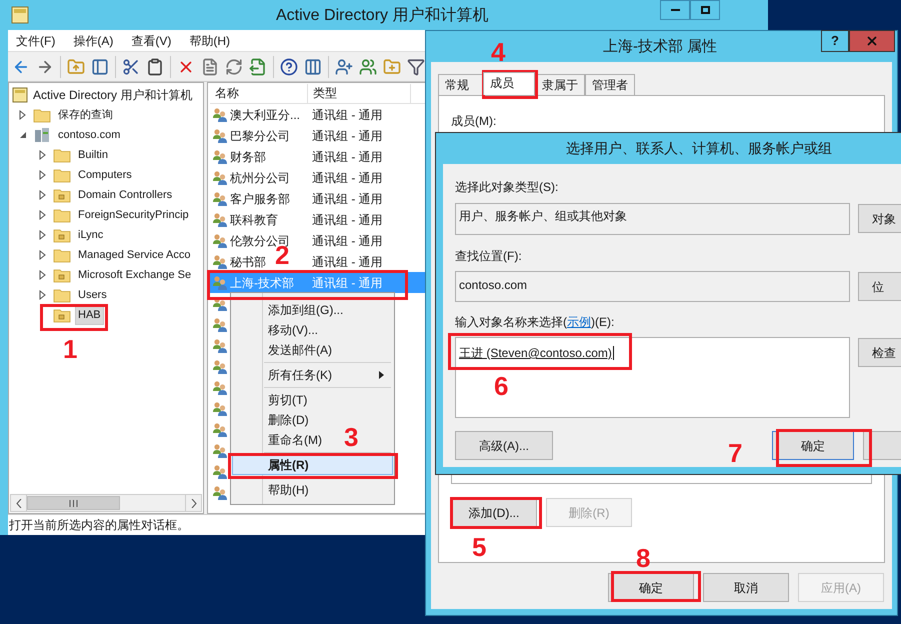  I want to click on tree-item: Builtin, so click(93, 155).